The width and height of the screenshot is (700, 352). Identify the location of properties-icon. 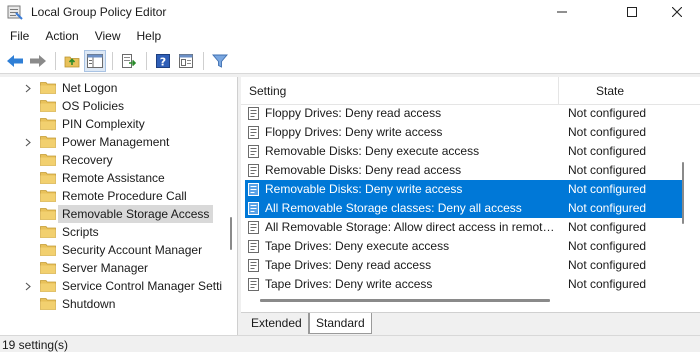
(186, 61).